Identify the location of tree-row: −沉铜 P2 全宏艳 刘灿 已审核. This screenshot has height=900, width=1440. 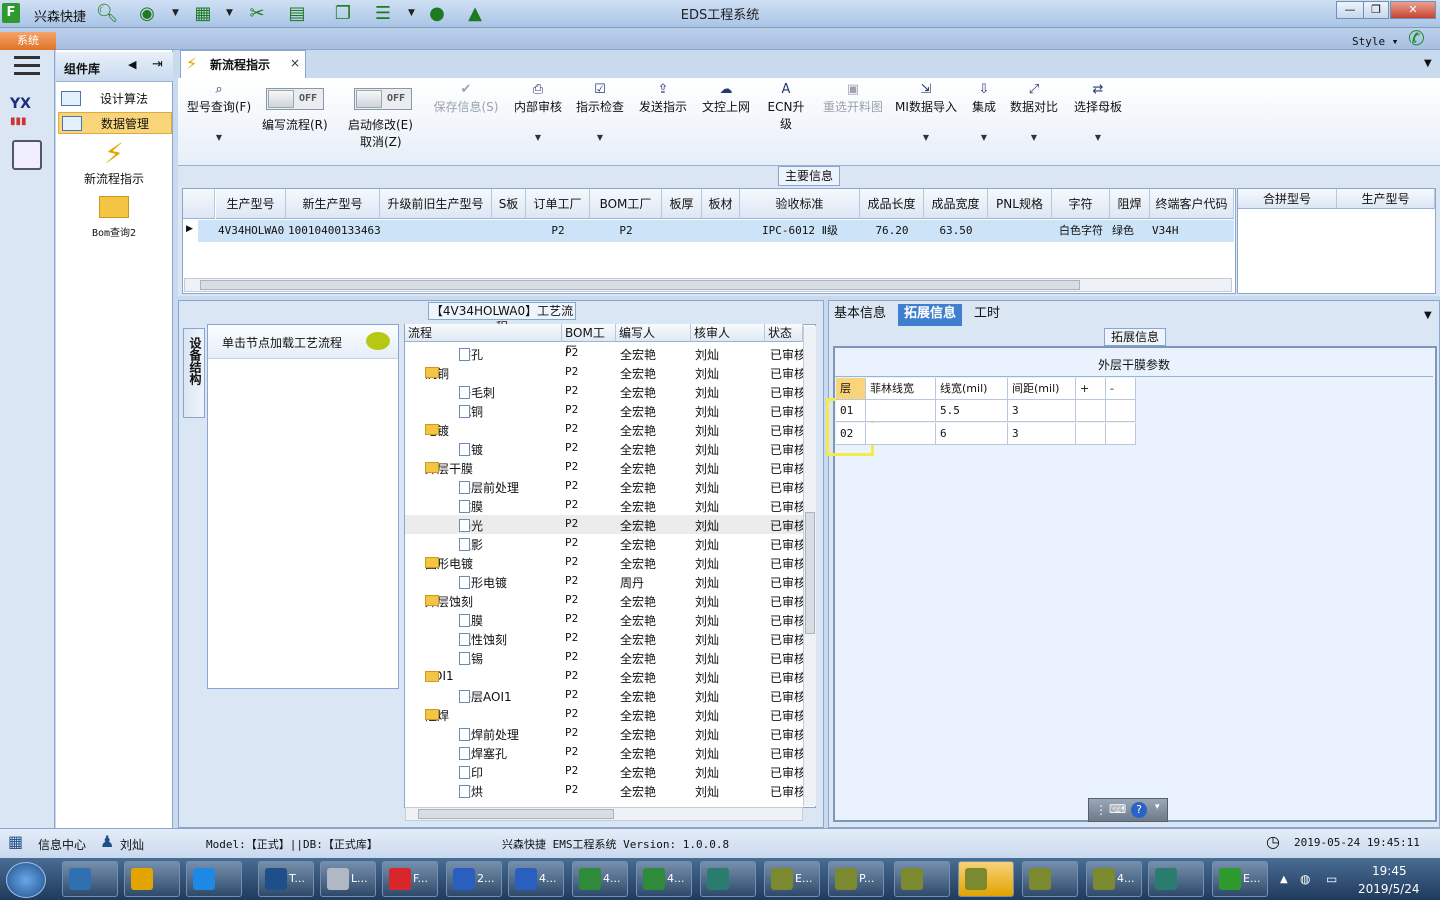
(604, 372).